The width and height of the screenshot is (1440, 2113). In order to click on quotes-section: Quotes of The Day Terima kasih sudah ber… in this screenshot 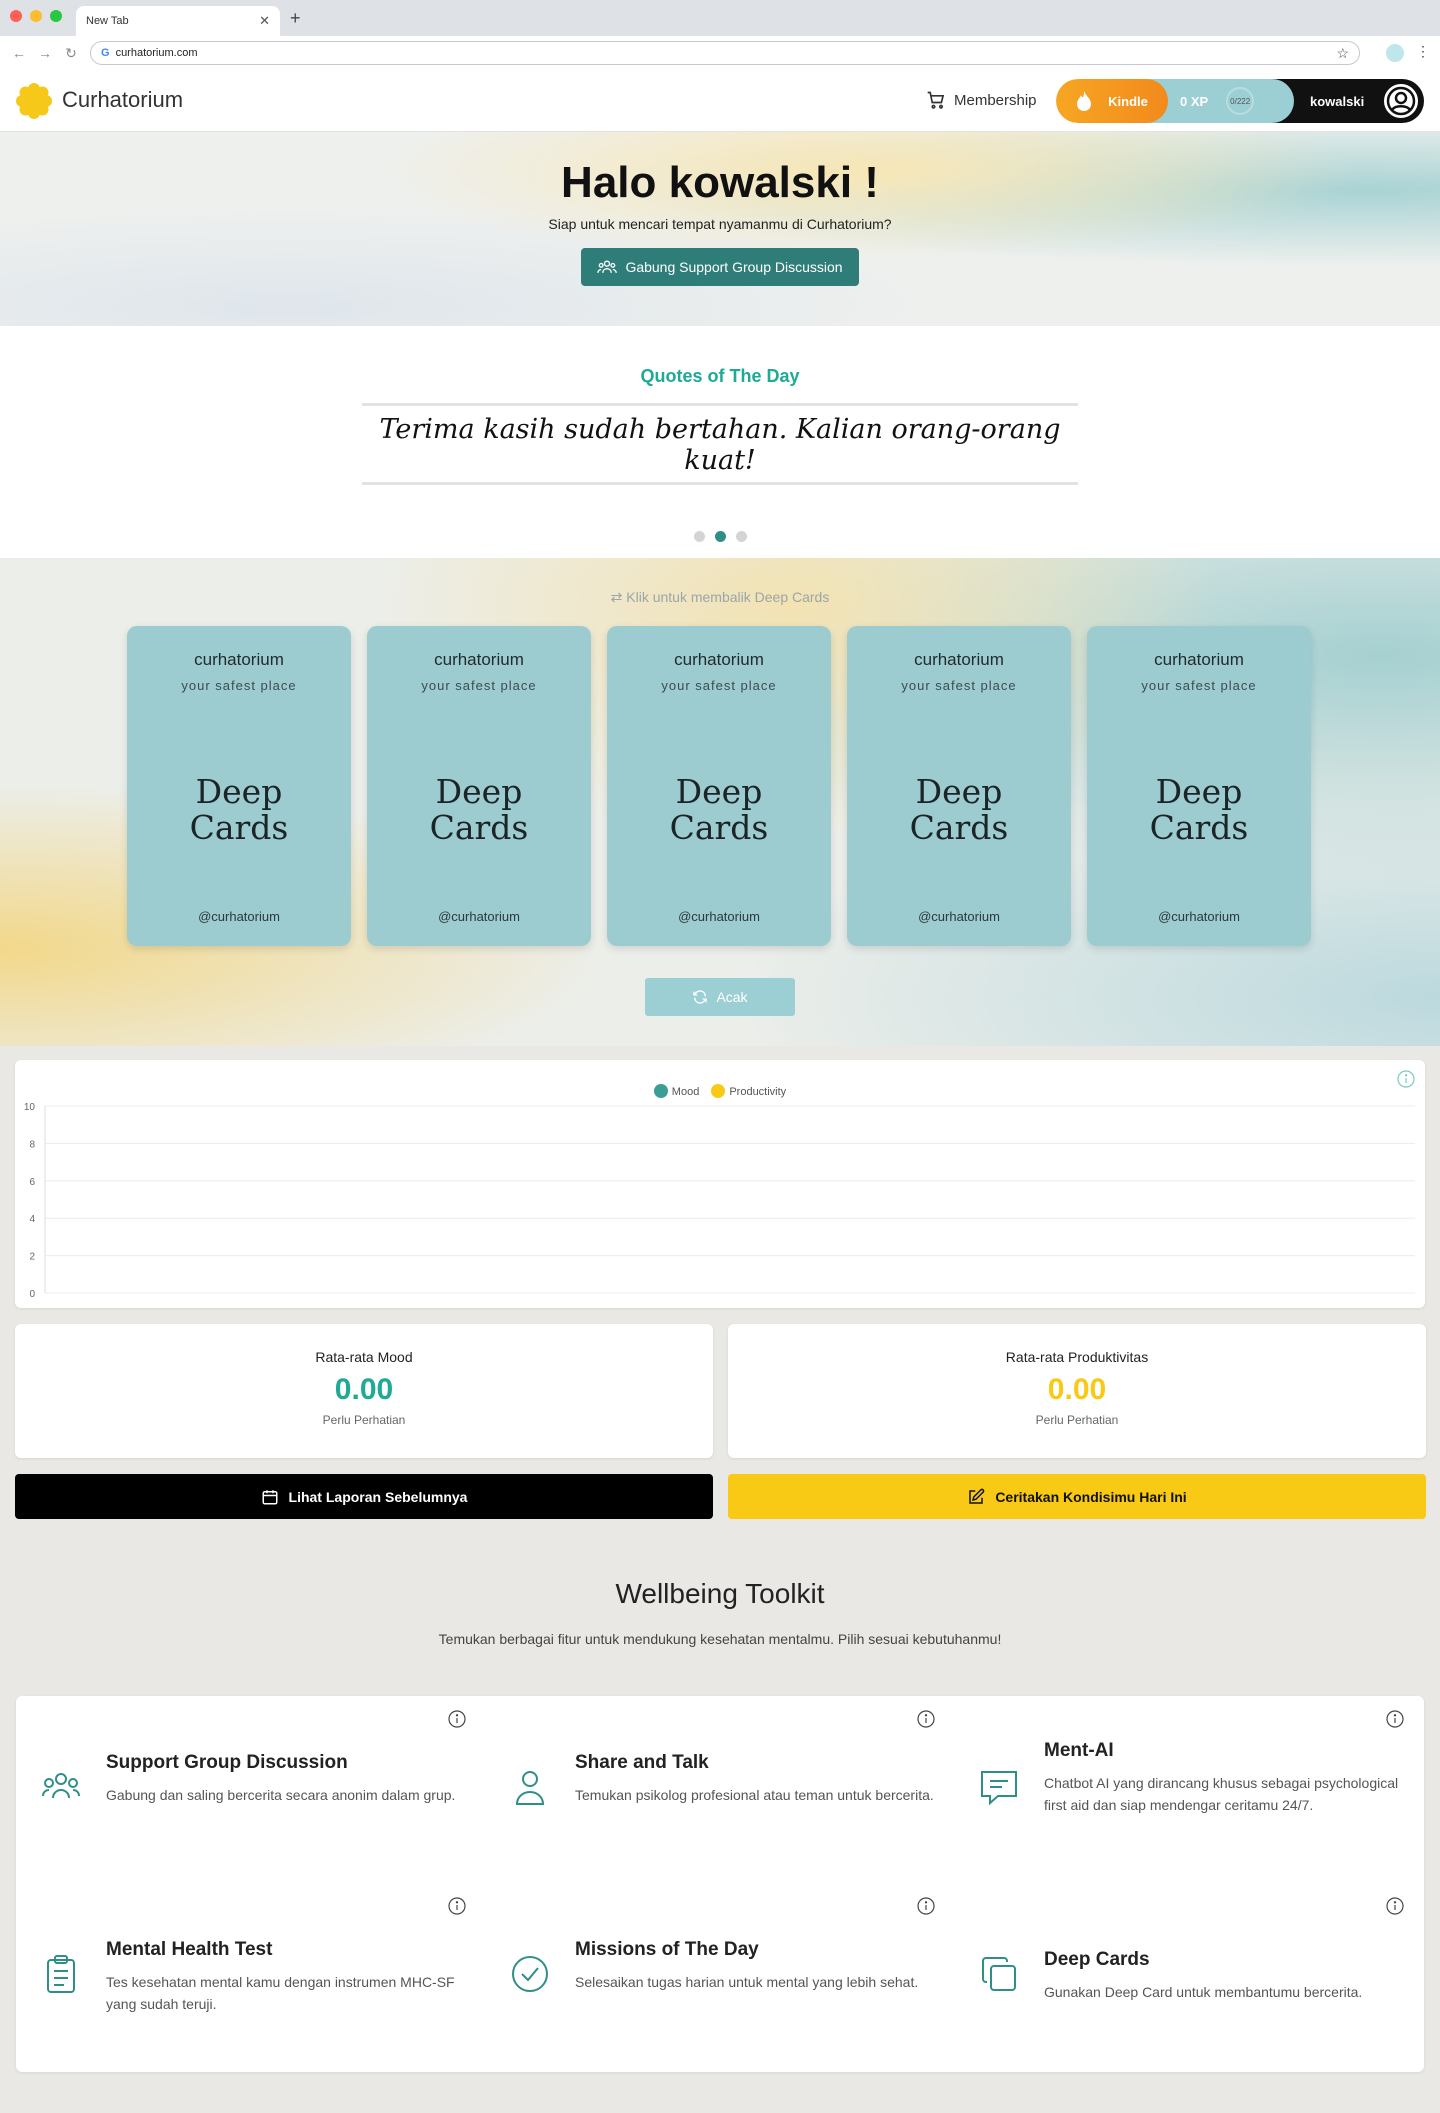, I will do `click(720, 442)`.